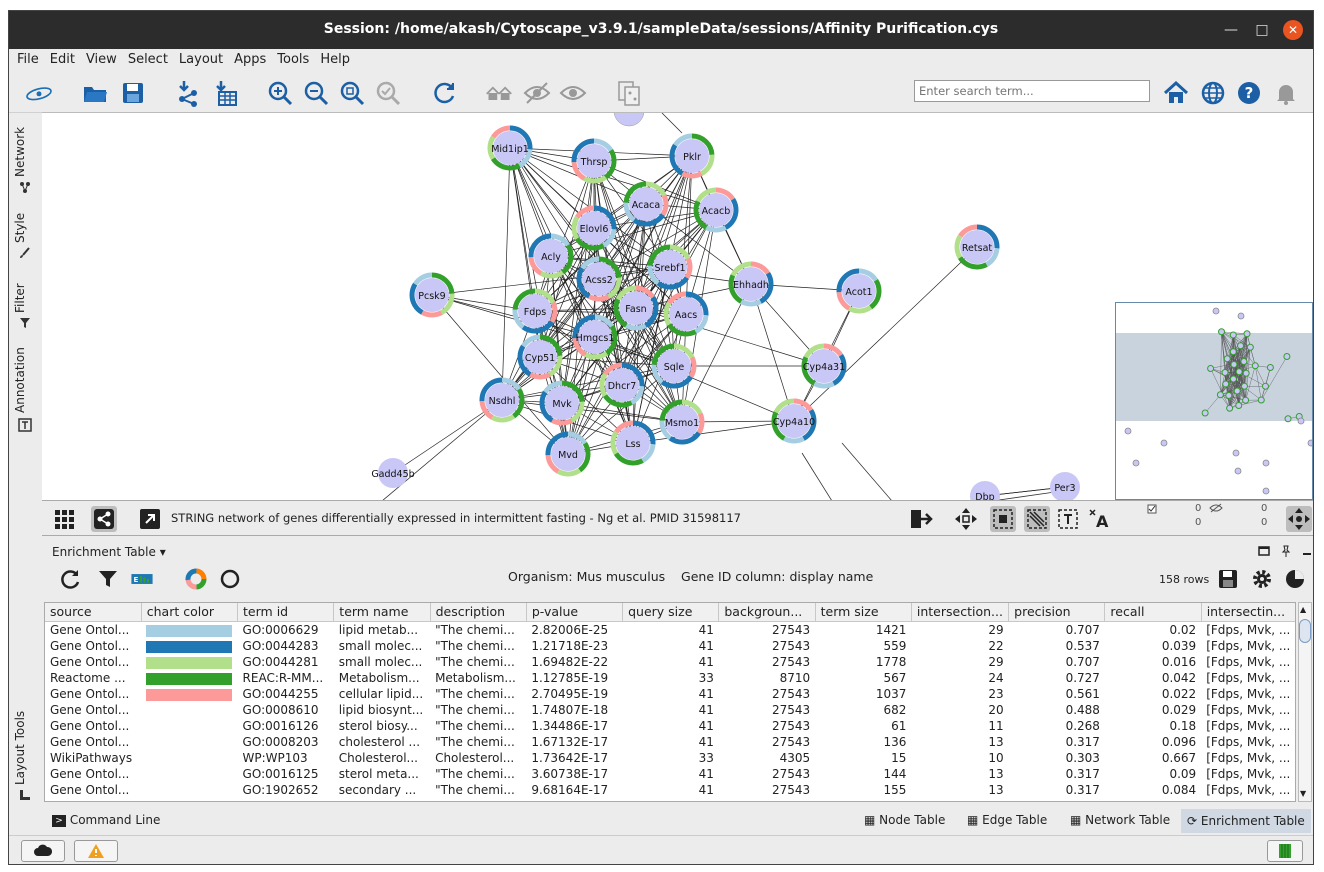 The image size is (1324, 872). I want to click on import-network-icon, so click(188, 93).